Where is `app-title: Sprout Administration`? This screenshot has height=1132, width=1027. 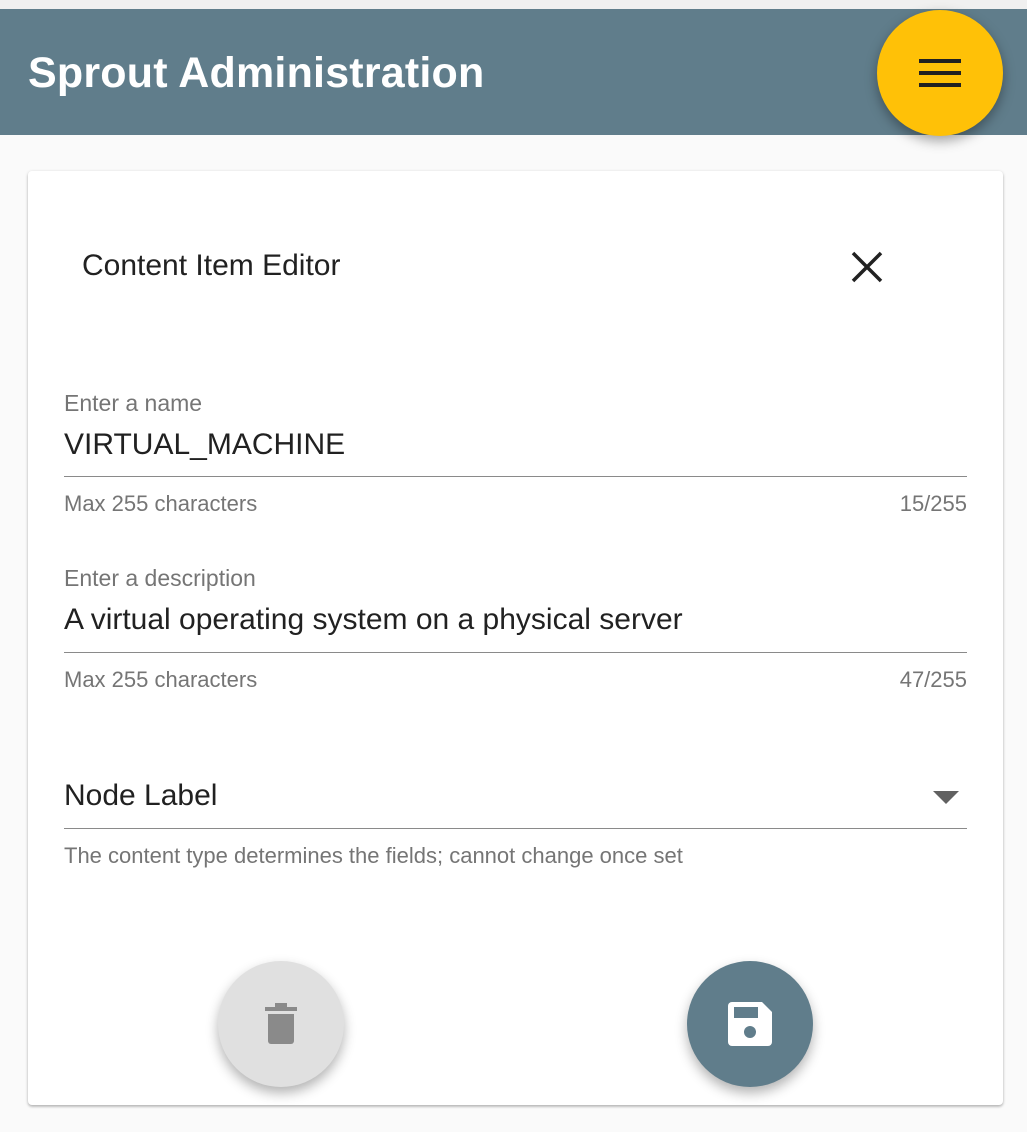 app-title: Sprout Administration is located at coordinates (256, 73).